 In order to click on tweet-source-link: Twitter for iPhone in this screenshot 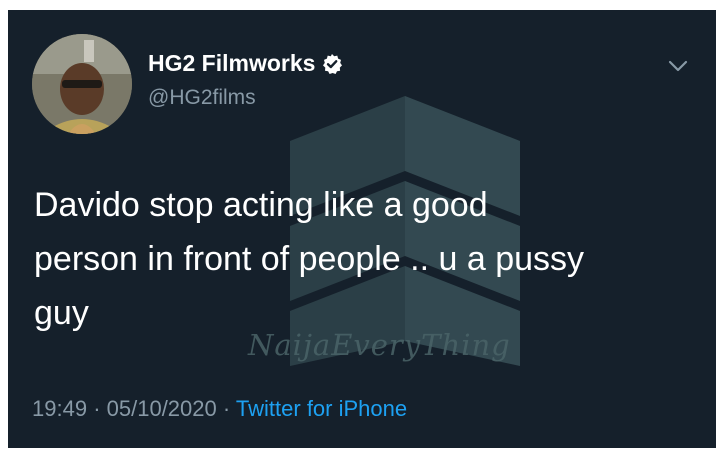, I will do `click(321, 408)`.